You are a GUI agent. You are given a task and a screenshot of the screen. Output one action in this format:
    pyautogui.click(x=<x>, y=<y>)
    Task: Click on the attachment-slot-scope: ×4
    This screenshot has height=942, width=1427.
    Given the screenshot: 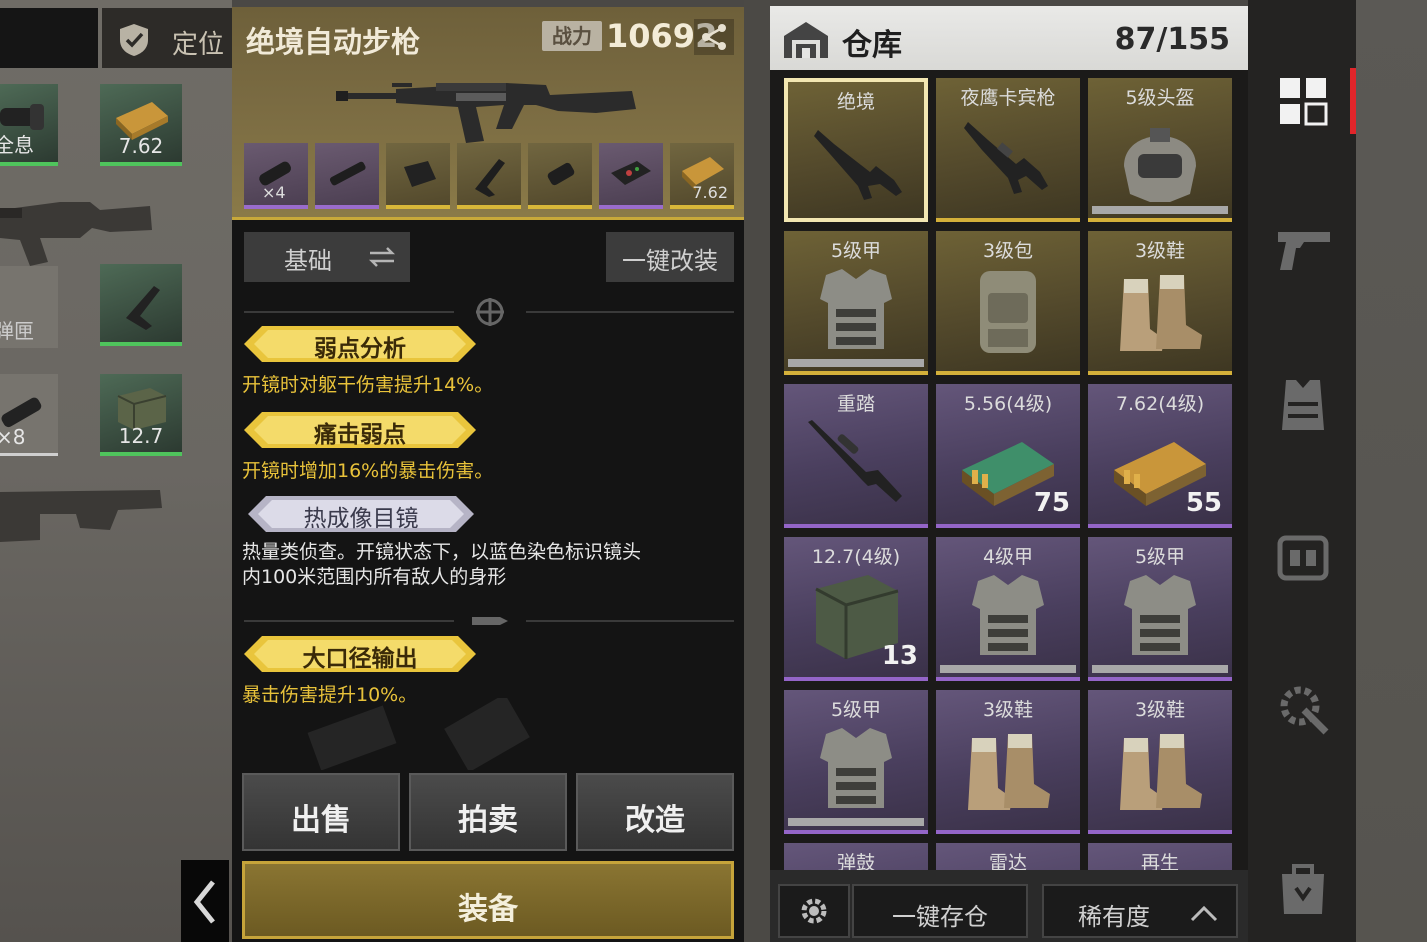 What is the action you would take?
    pyautogui.click(x=276, y=176)
    